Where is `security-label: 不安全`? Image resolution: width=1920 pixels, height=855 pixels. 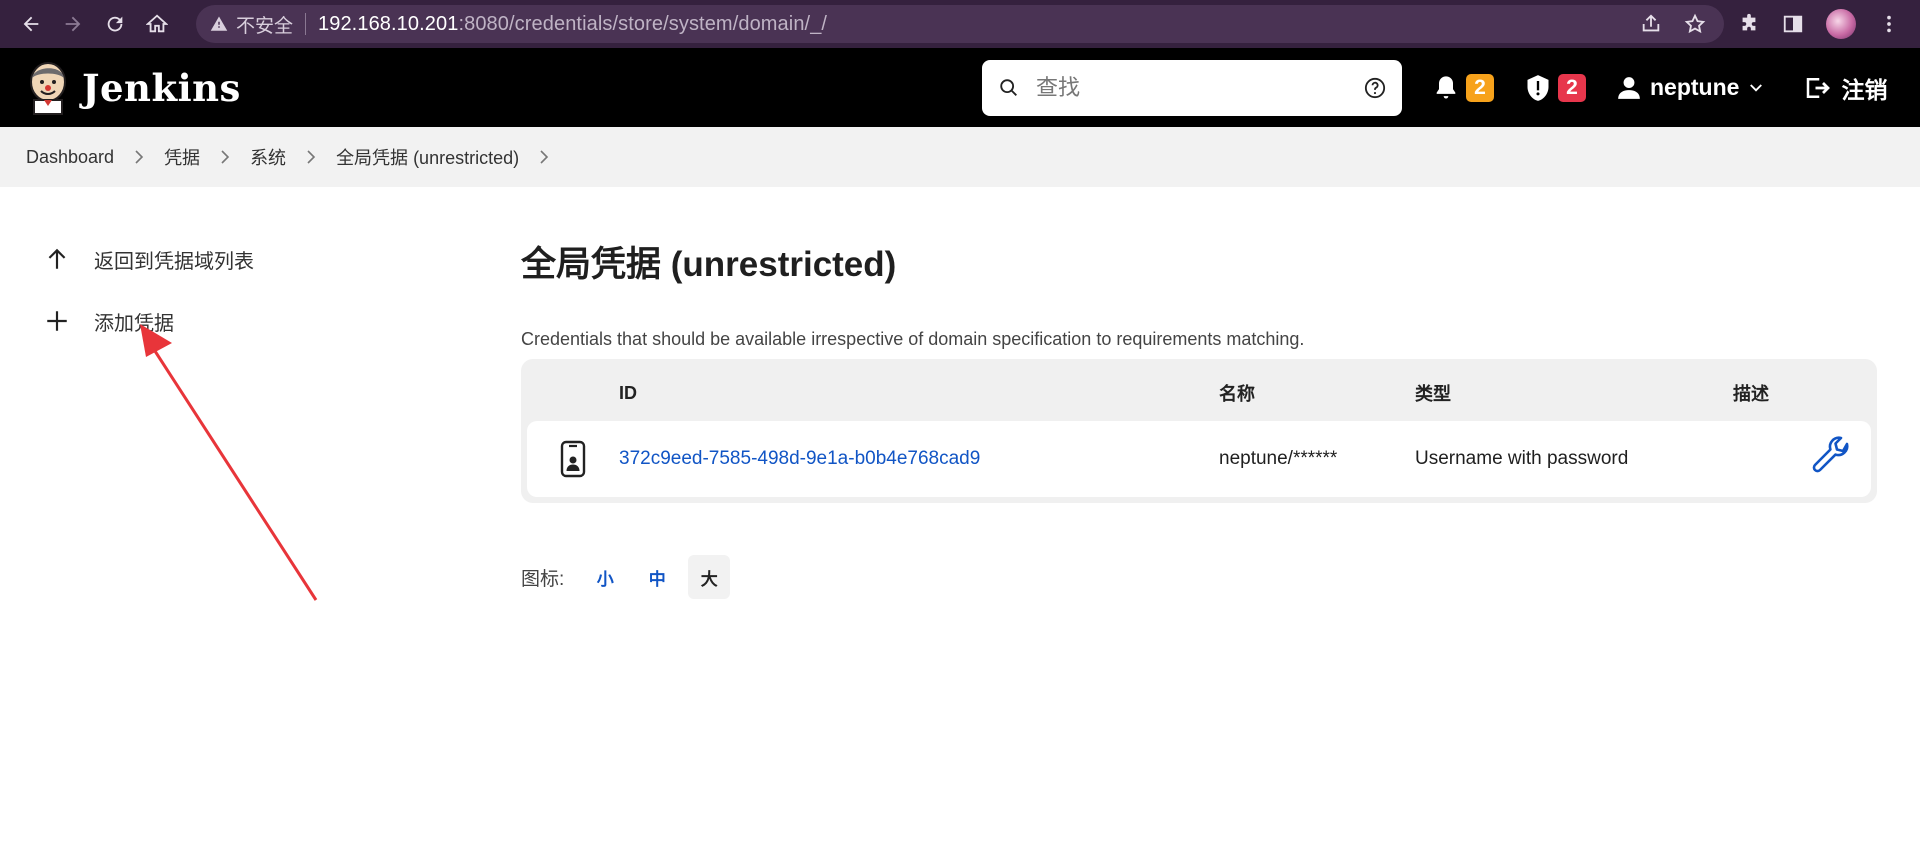
security-label: 不安全 is located at coordinates (265, 26).